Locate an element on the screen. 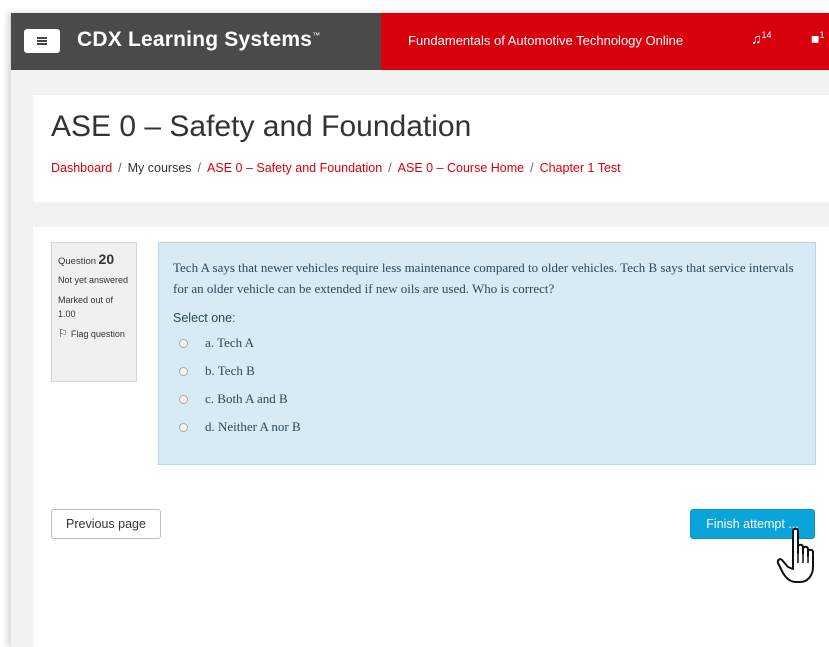 The image size is (829, 647). answer-option-a: a. Tech A is located at coordinates (487, 343).